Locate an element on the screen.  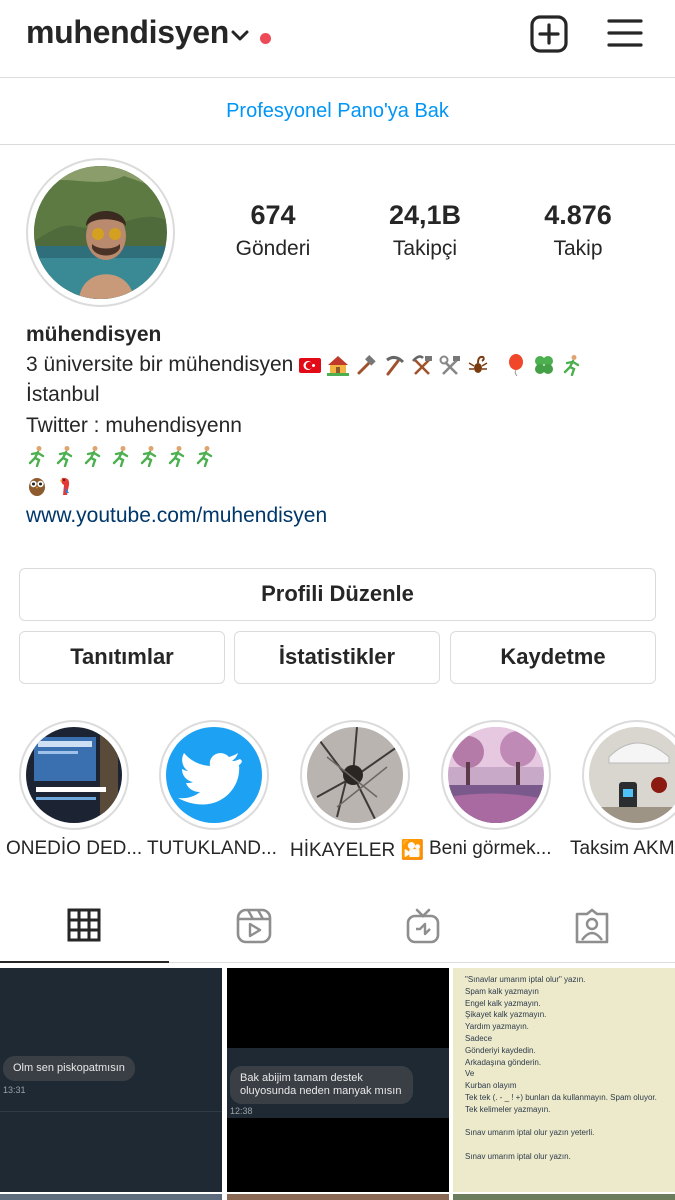
story-highlight-tutukland is located at coordinates (214, 775).